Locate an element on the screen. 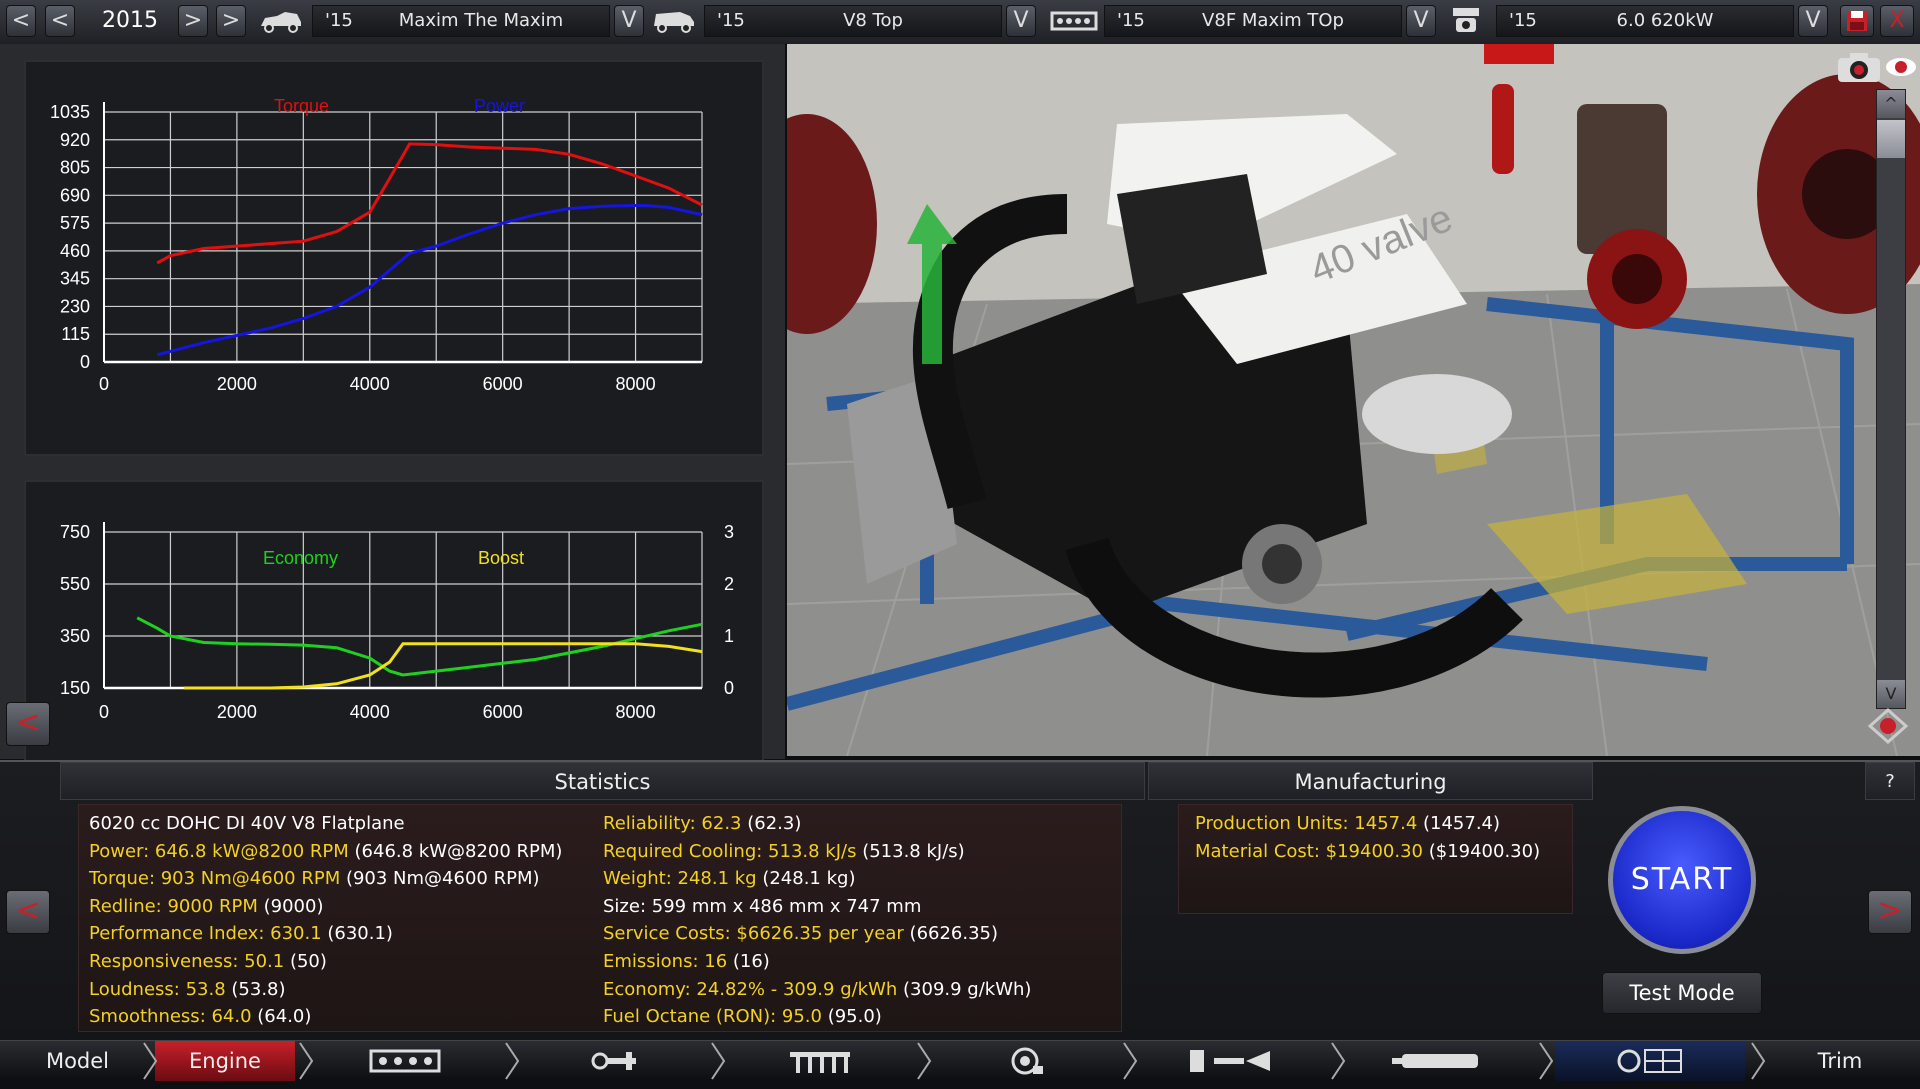 This screenshot has height=1089, width=1920. next-year-button: > is located at coordinates (193, 21).